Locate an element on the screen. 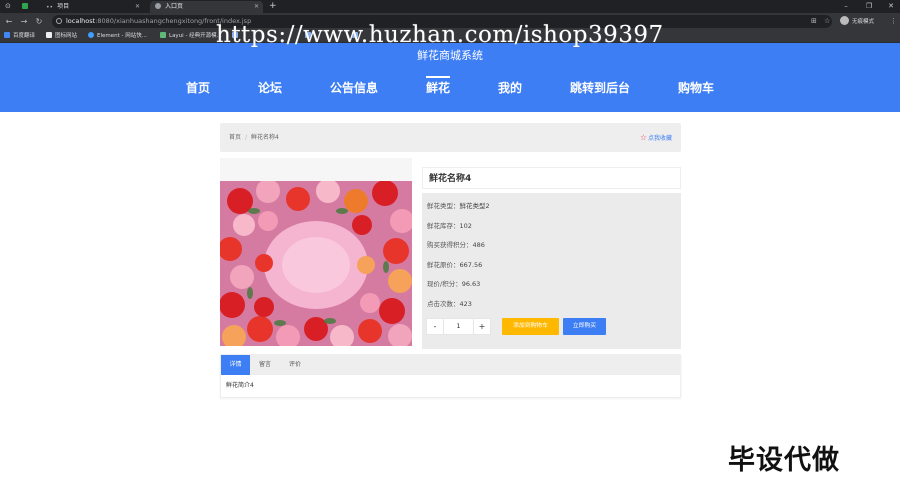 The width and height of the screenshot is (900, 503). browser-tab-3: 入口页 ✕ is located at coordinates (206, 7).